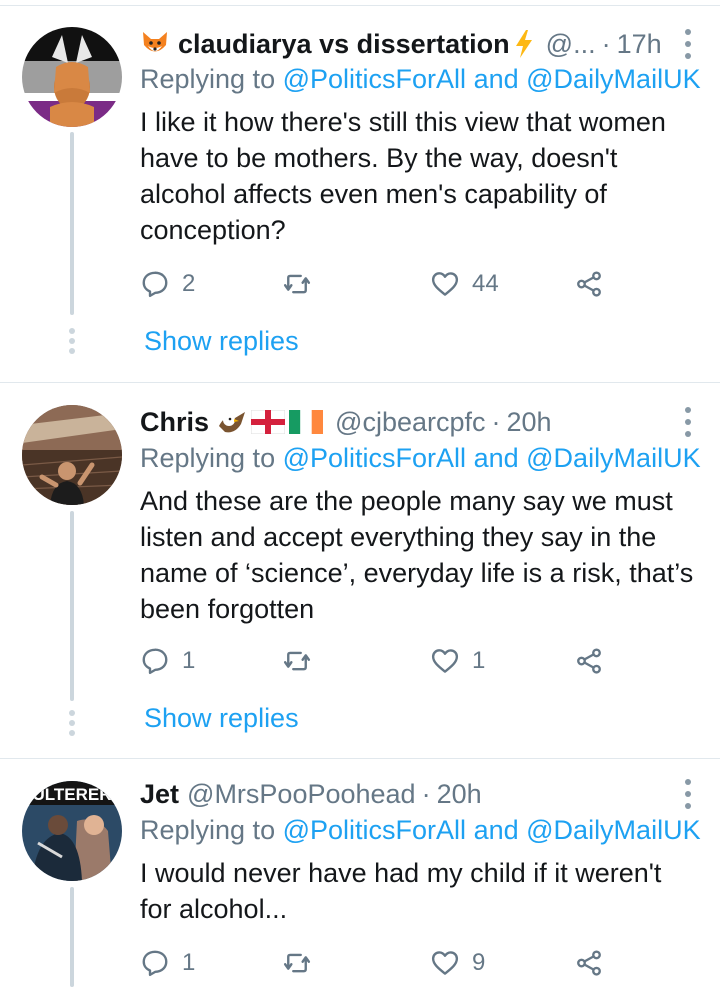  I want to click on avatar: ULTERER, so click(72, 831).